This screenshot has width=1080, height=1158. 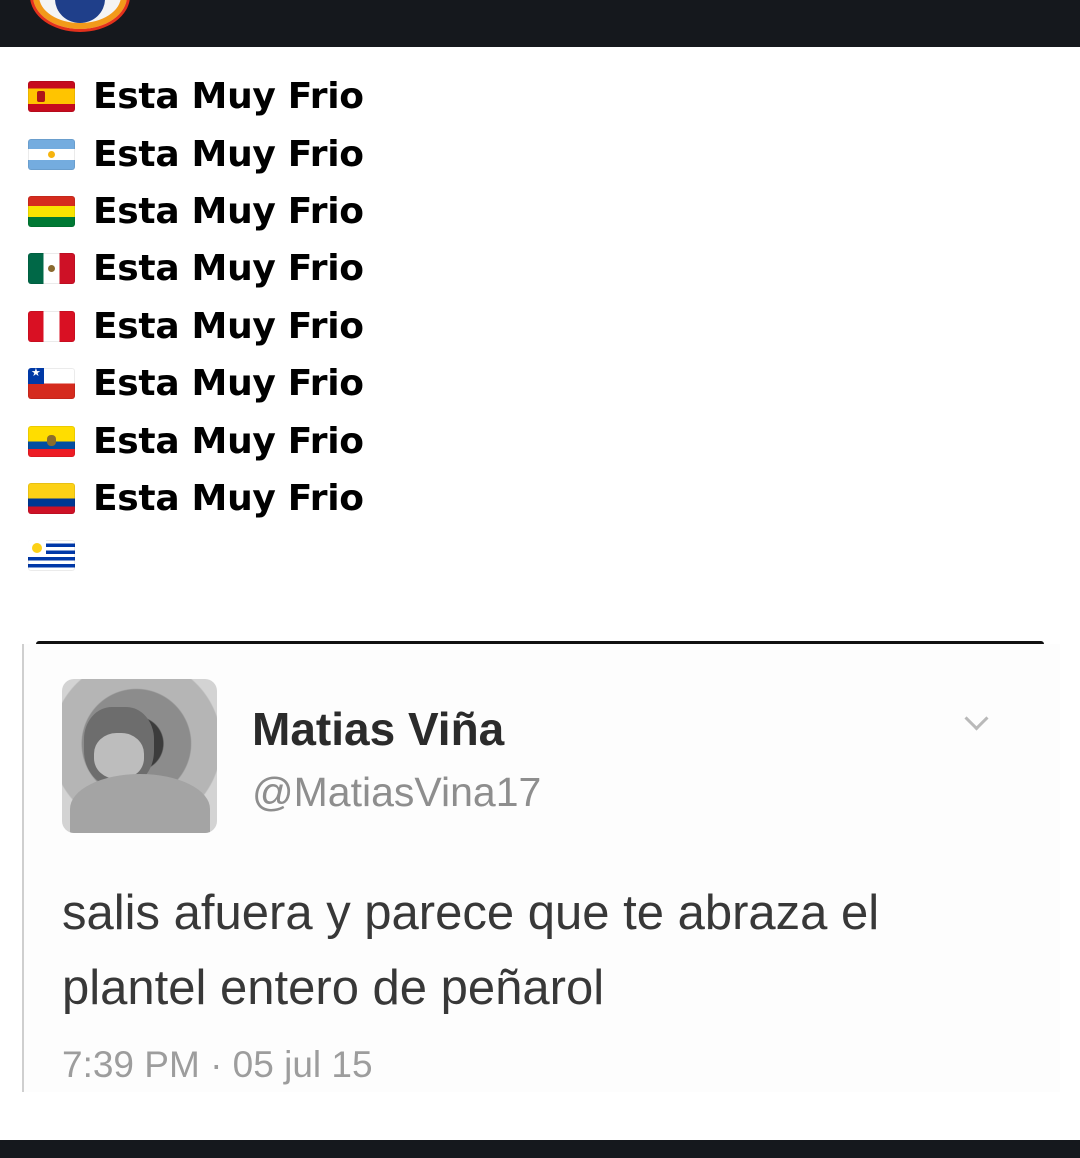 I want to click on tweet-timestamp: 7:39 PM · 05 jul 15, so click(x=217, y=1064).